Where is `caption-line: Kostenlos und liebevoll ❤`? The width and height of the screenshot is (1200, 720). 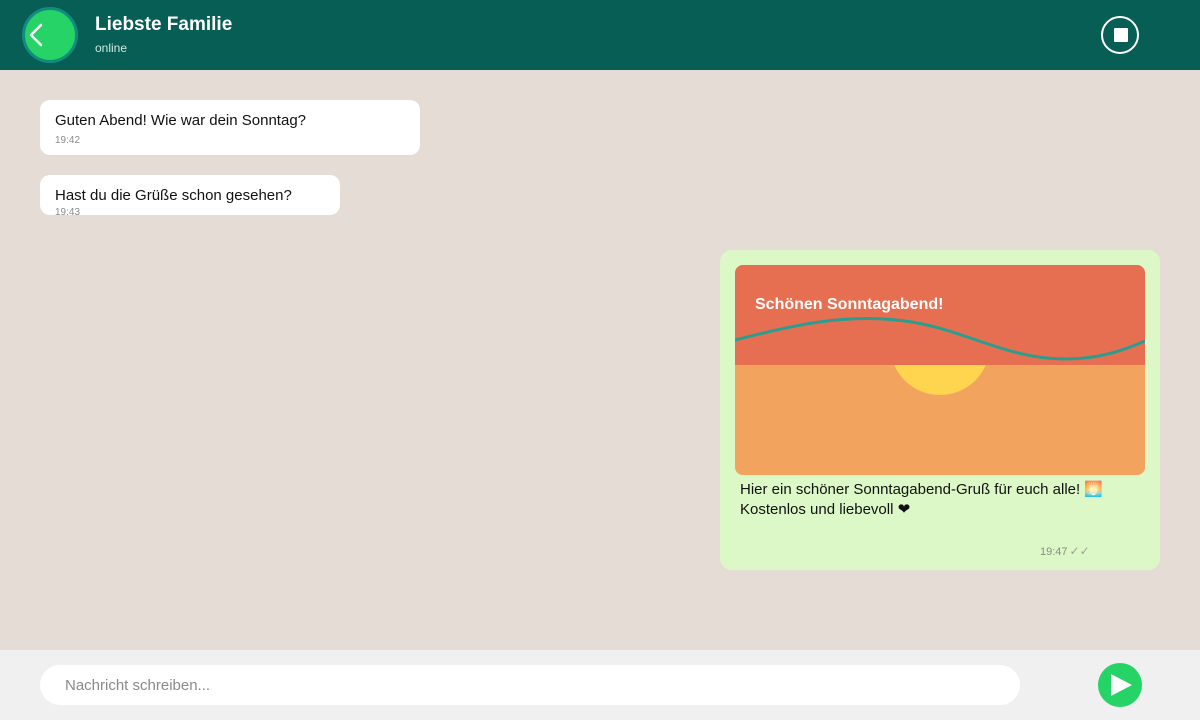 caption-line: Kostenlos und liebevoll ❤ is located at coordinates (825, 509).